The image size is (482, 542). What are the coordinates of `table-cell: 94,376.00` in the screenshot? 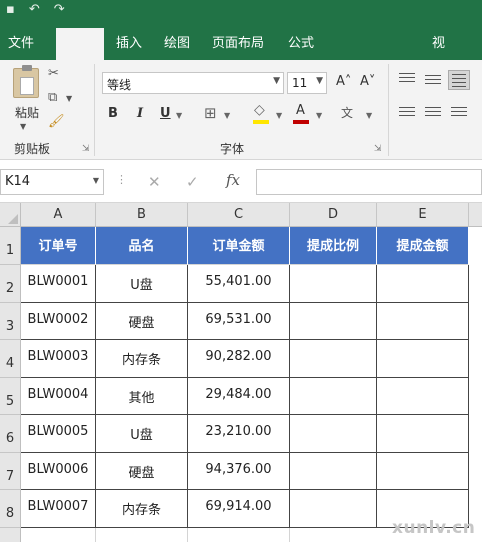 It's located at (239, 471).